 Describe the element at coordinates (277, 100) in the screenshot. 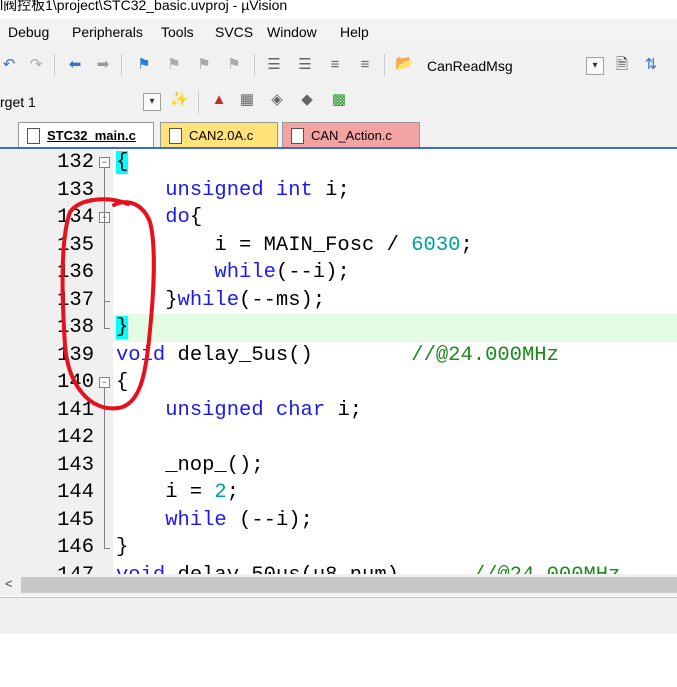

I see `pack-installer-icon: ◈` at that location.